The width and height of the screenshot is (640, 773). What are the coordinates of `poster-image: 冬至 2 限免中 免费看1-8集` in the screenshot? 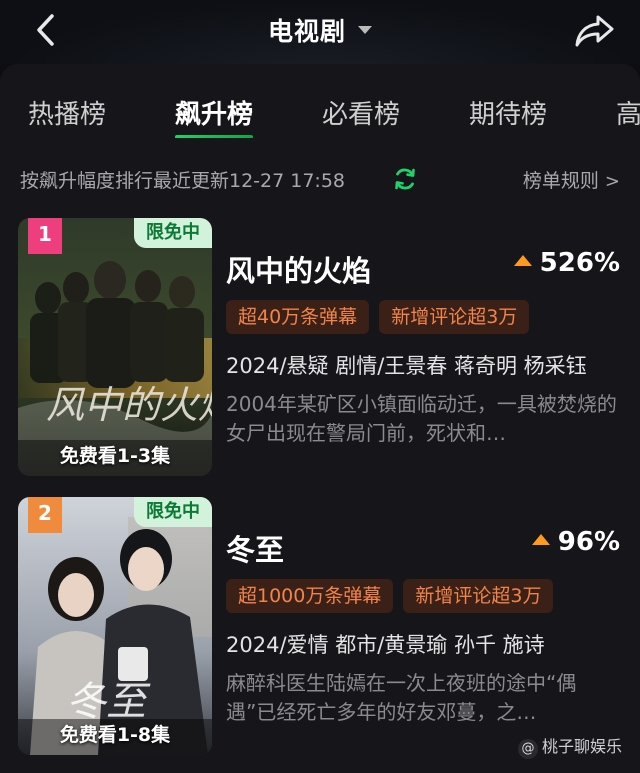 It's located at (115, 626).